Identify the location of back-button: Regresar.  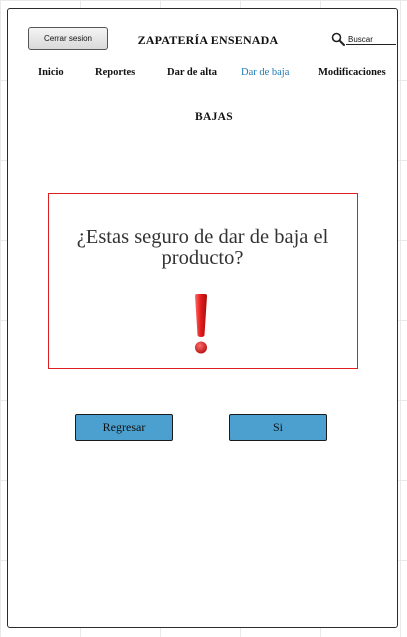
(124, 427).